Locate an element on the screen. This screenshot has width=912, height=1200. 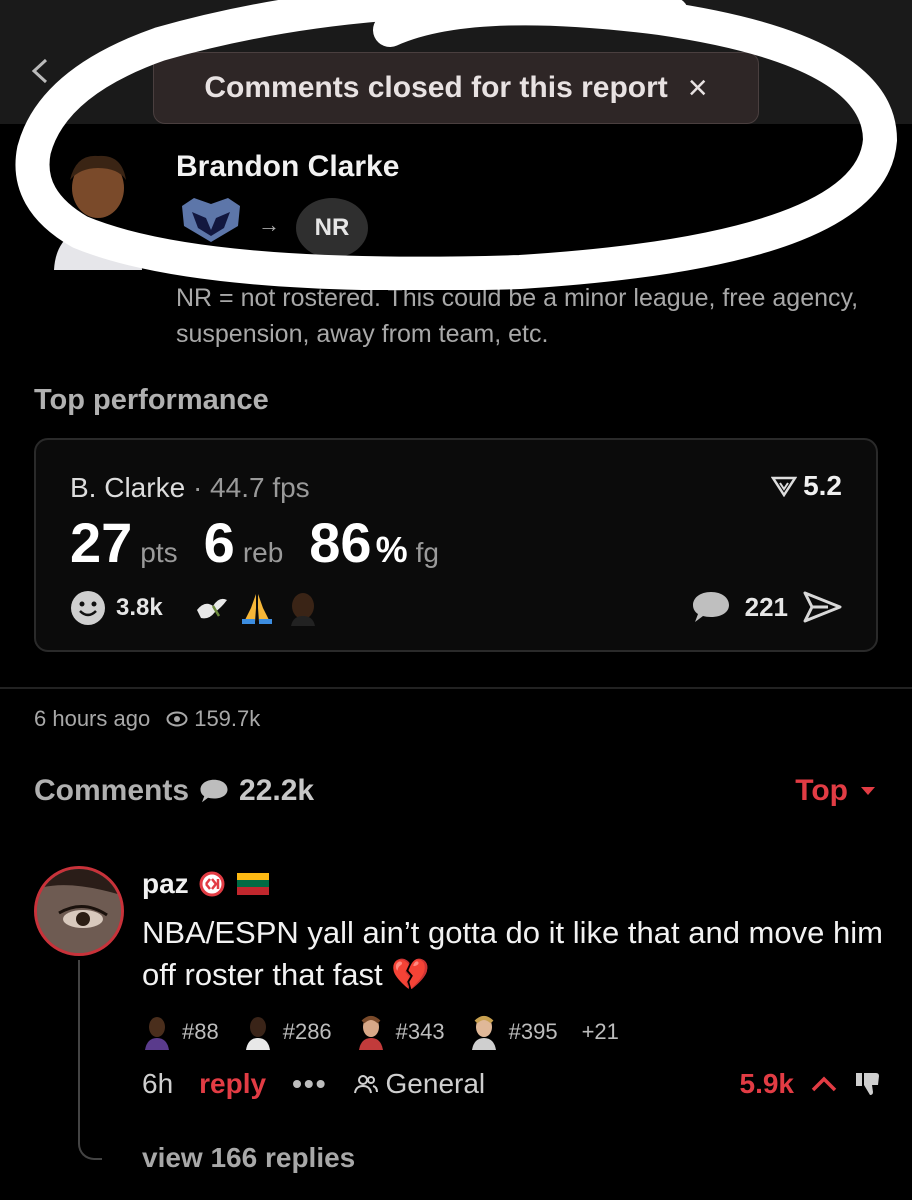
performance-player: B. Clarke is located at coordinates (128, 487).